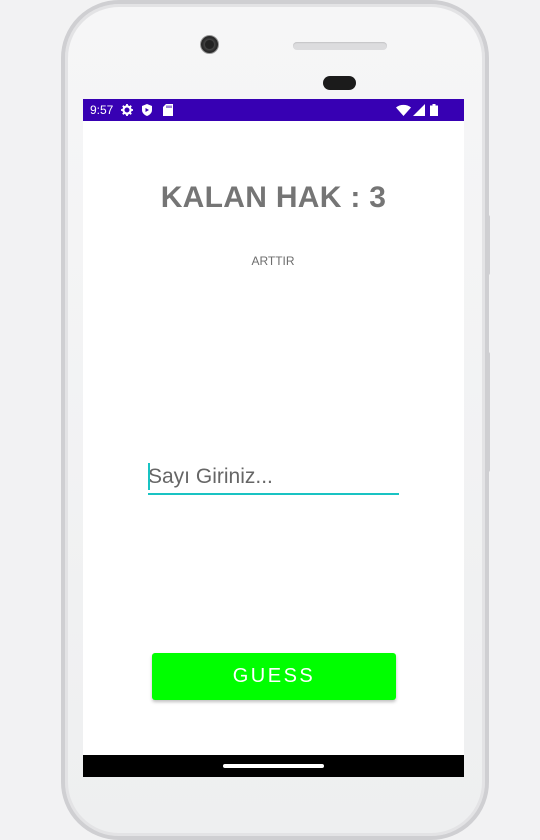 The image size is (540, 840). Describe the element at coordinates (419, 110) in the screenshot. I see `signal-icon` at that location.